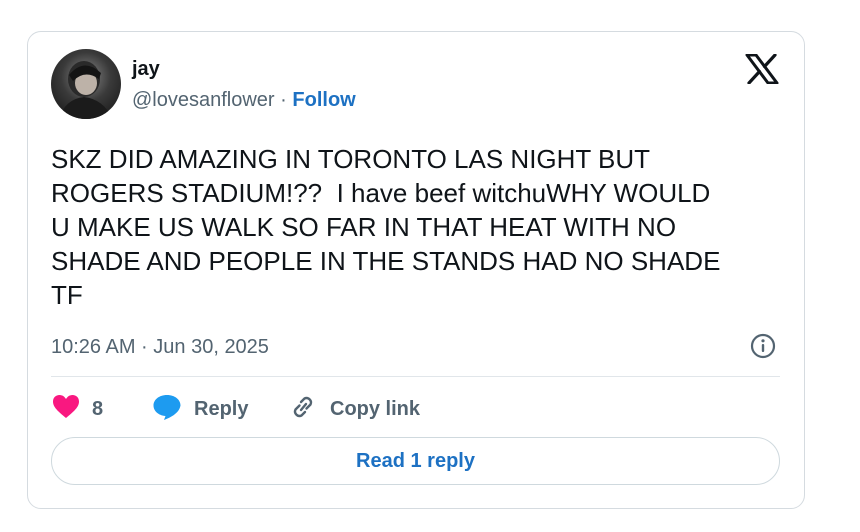 This screenshot has height=532, width=860. What do you see at coordinates (762, 69) in the screenshot?
I see `x-logo-icon` at bounding box center [762, 69].